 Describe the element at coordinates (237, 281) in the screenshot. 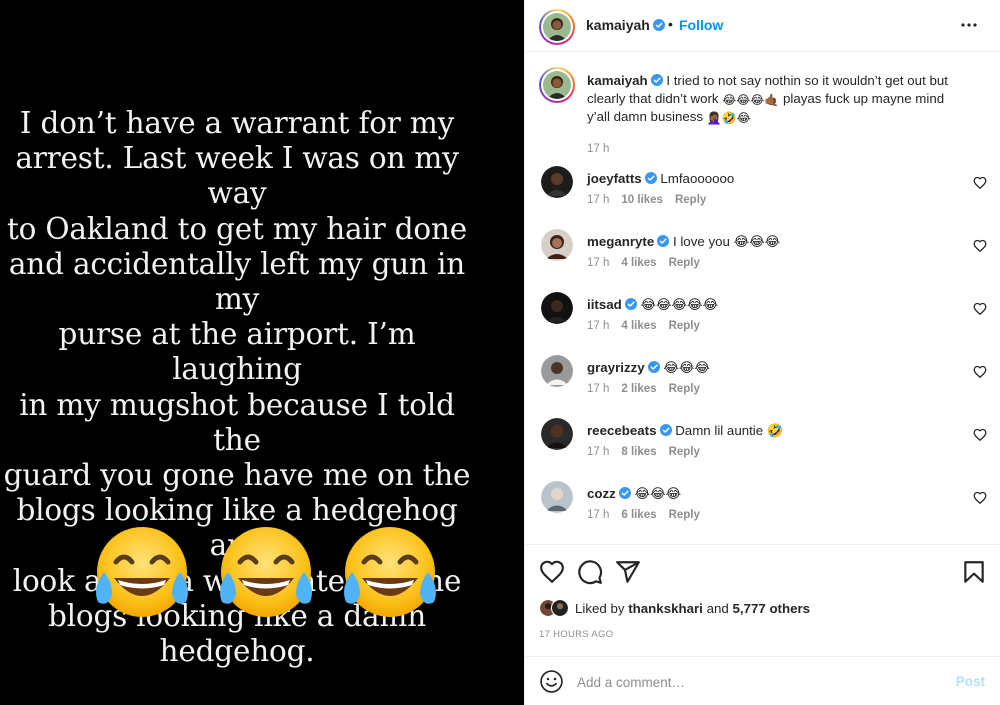

I see `image-text-line: and accidentally left my gun in my` at that location.